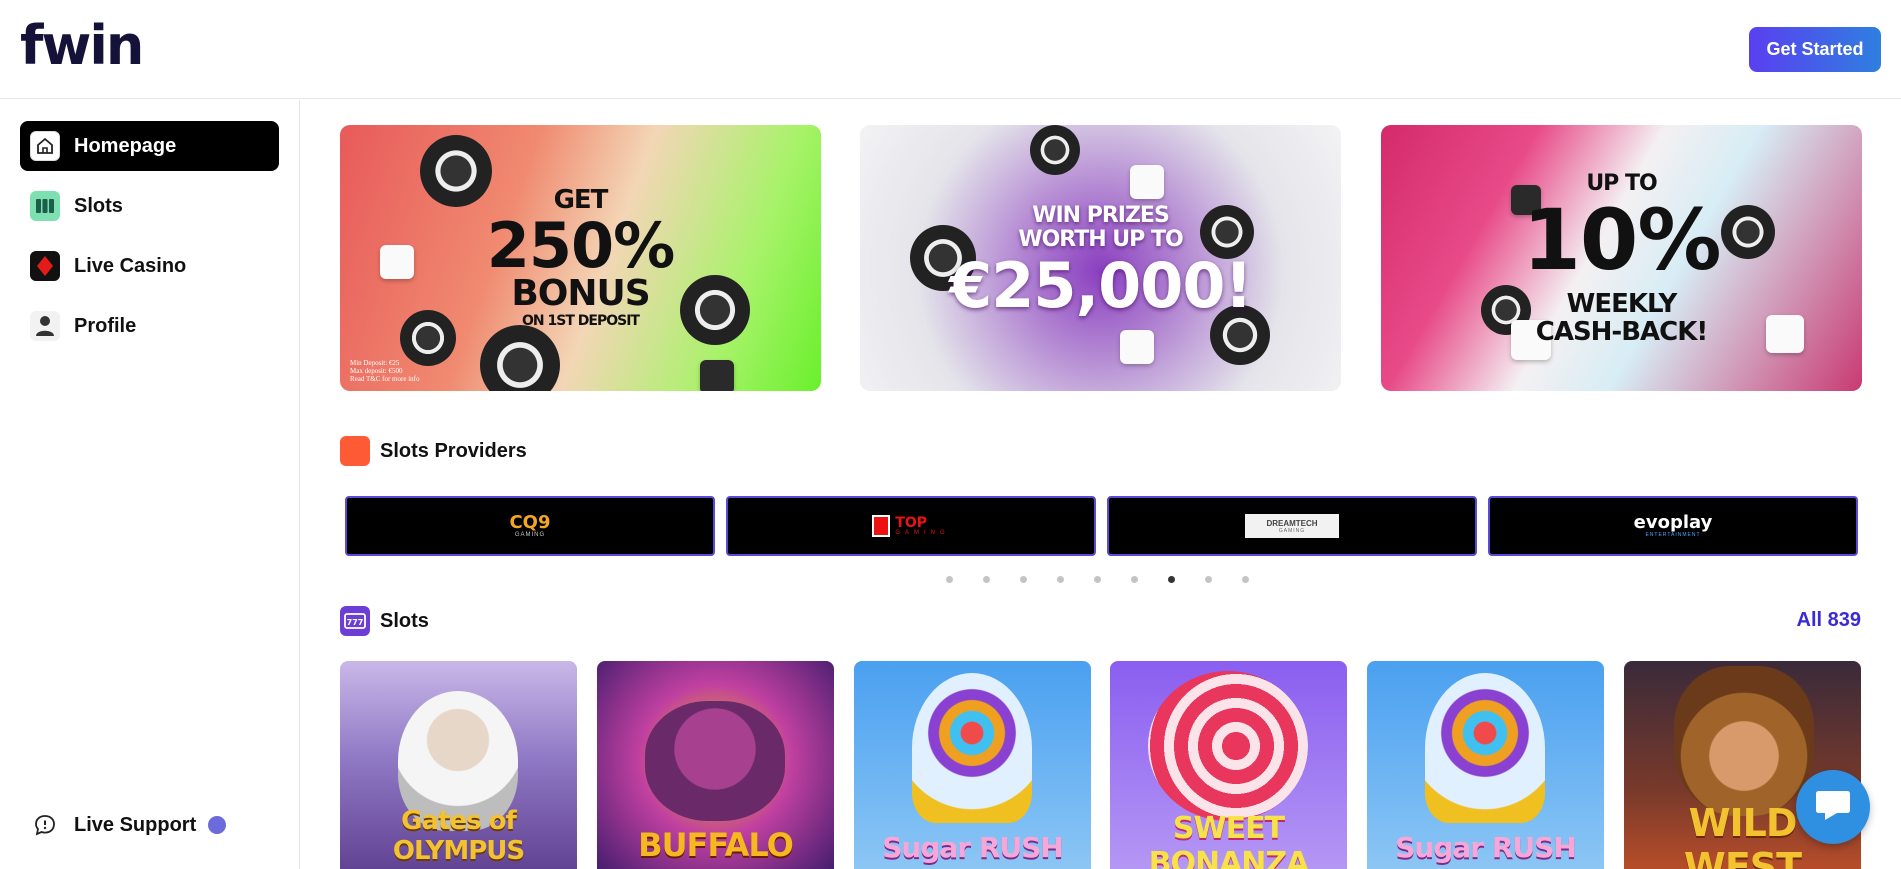  I want to click on sidebar-item-live-casino: Live Casino, so click(149, 266).